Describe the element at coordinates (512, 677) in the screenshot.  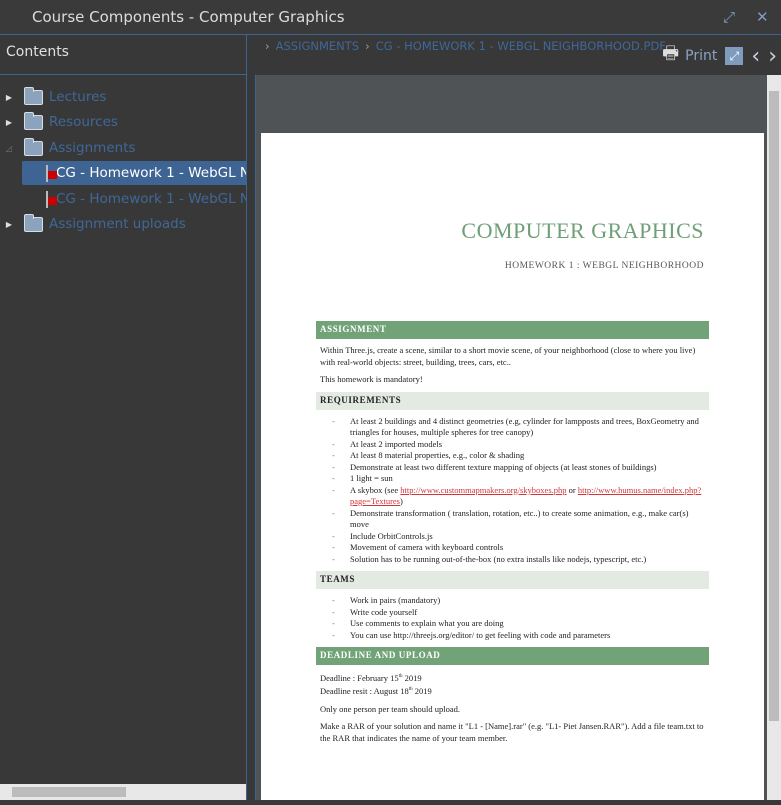
I see `deadline: Deadline : February 15th 2019` at that location.